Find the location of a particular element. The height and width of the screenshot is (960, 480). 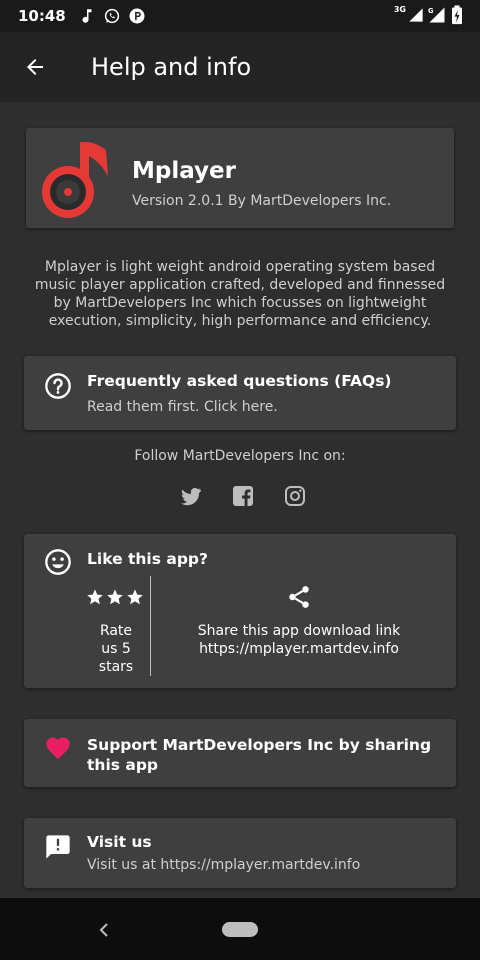

help-circle-icon is located at coordinates (58, 386).